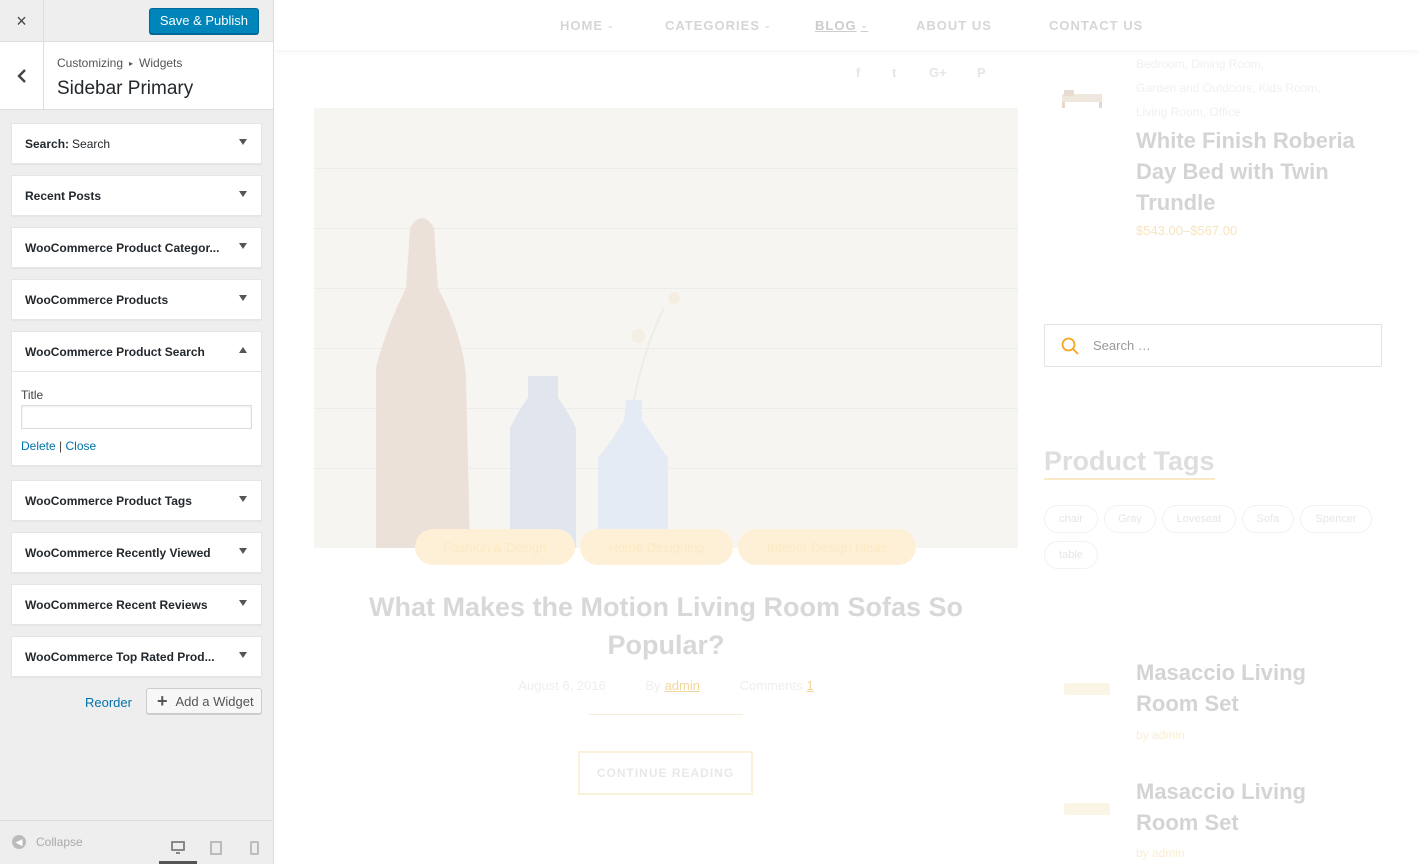 The width and height of the screenshot is (1419, 864). I want to click on continue-reading-button: CONTINUE READING, so click(665, 773).